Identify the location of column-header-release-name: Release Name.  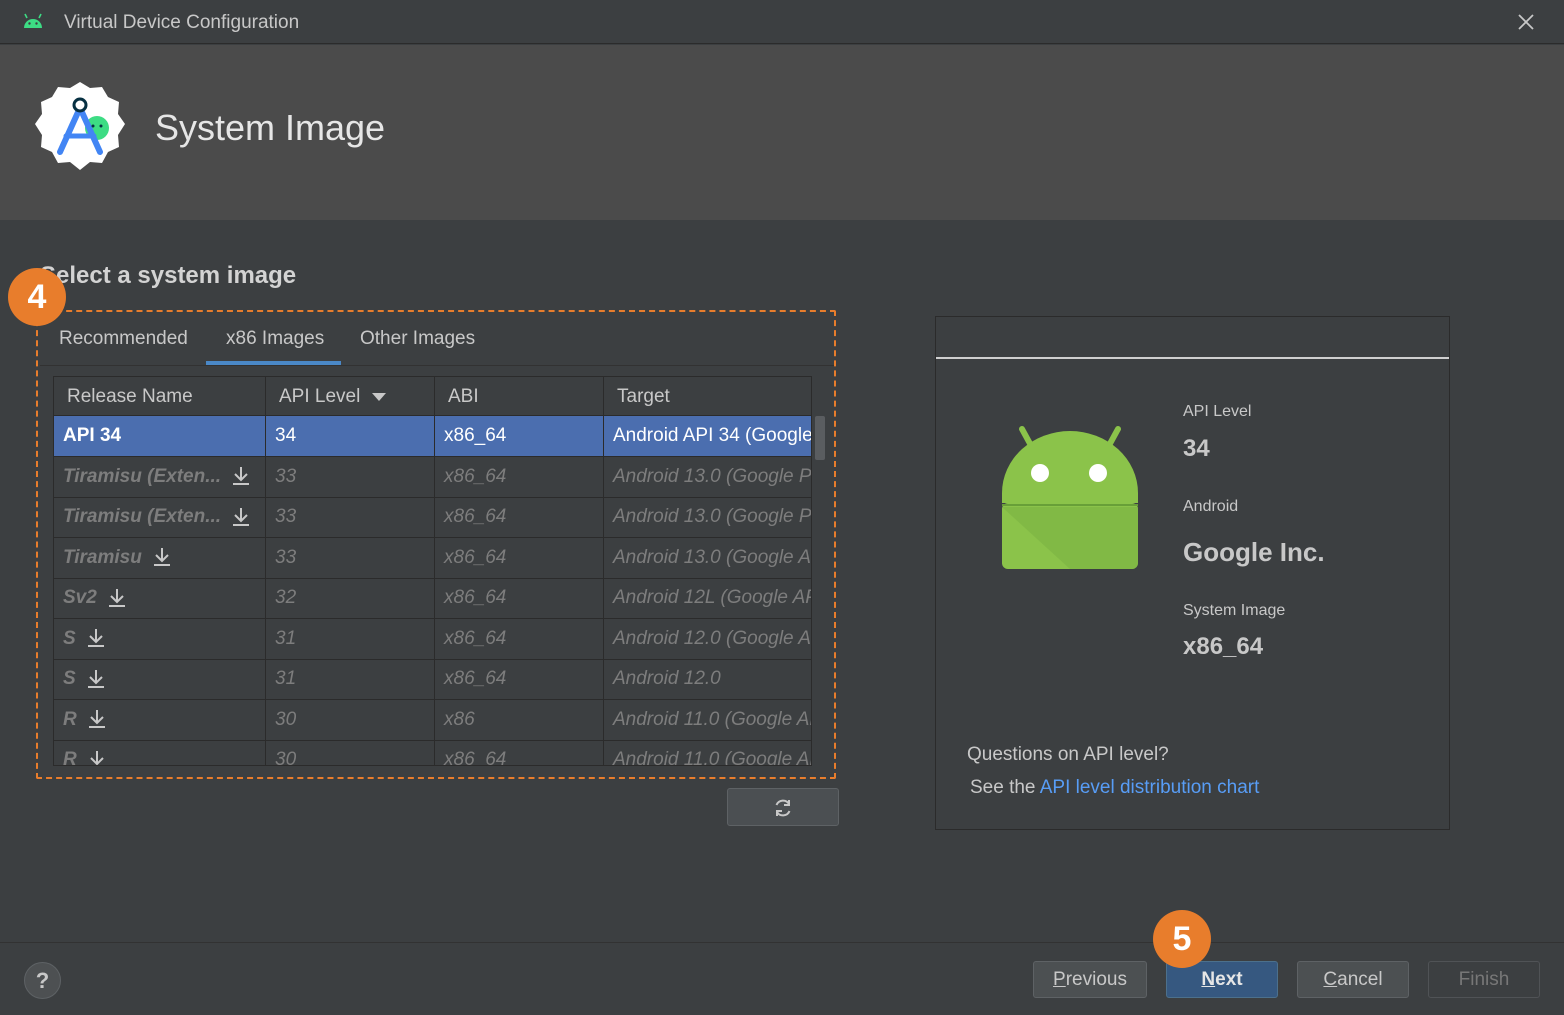
(160, 396).